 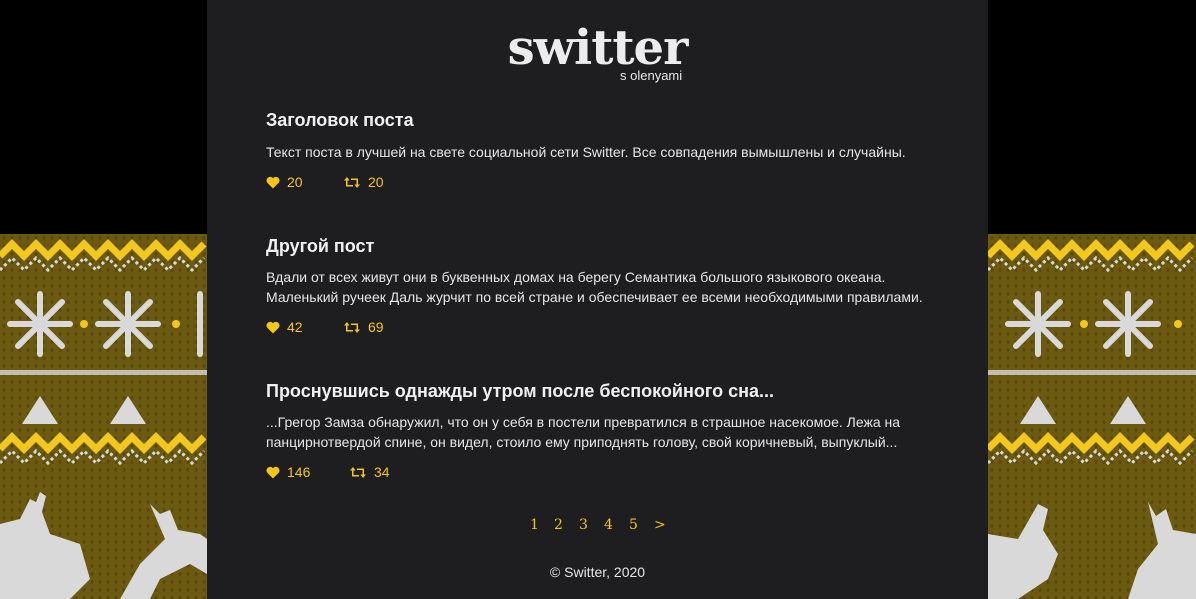 I want to click on footer-copyright: © Switter, 2020, so click(x=597, y=572).